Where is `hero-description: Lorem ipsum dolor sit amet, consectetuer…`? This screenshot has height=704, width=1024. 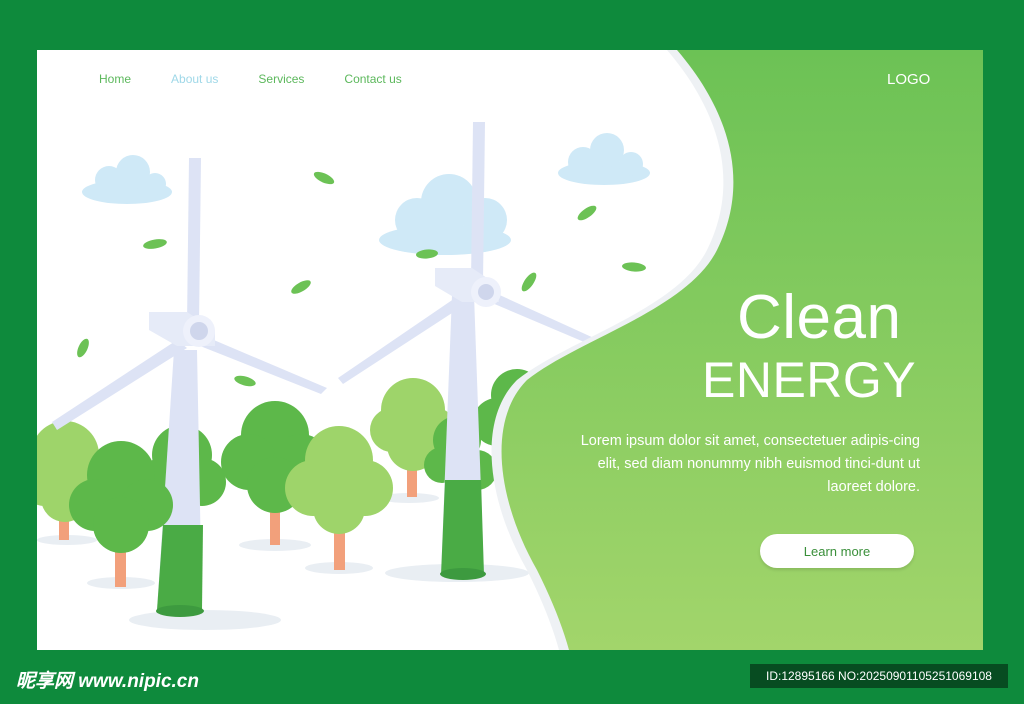 hero-description: Lorem ipsum dolor sit amet, consectetuer… is located at coordinates (750, 464).